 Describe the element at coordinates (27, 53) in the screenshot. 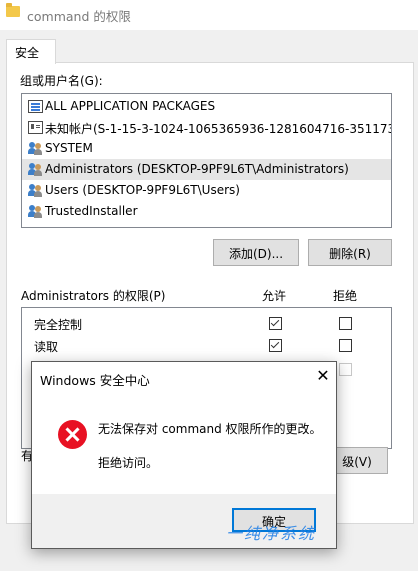

I see `tab-security-label: 安全` at that location.